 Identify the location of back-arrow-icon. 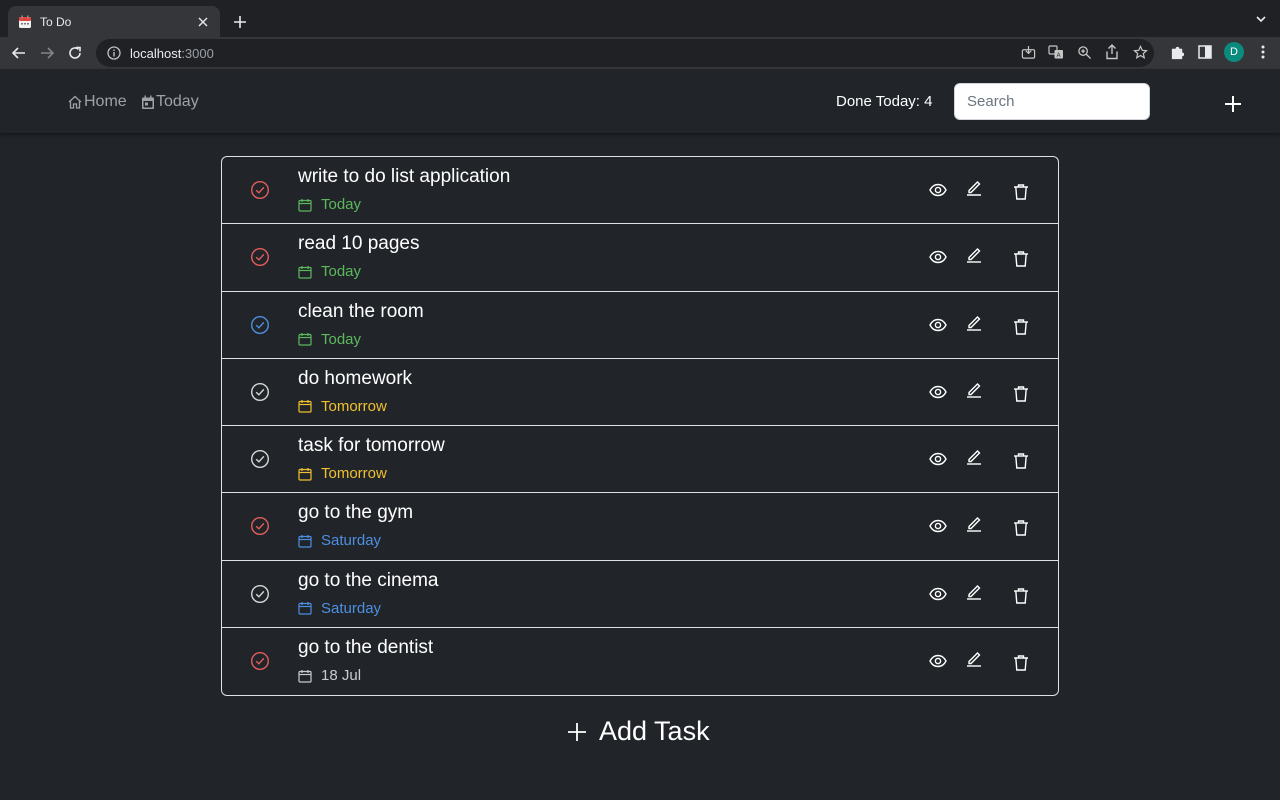
(19, 53).